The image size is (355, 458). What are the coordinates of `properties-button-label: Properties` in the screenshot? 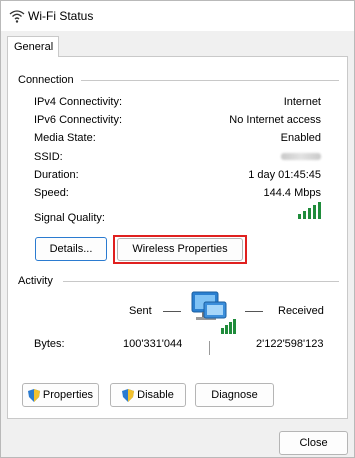 It's located at (68, 395).